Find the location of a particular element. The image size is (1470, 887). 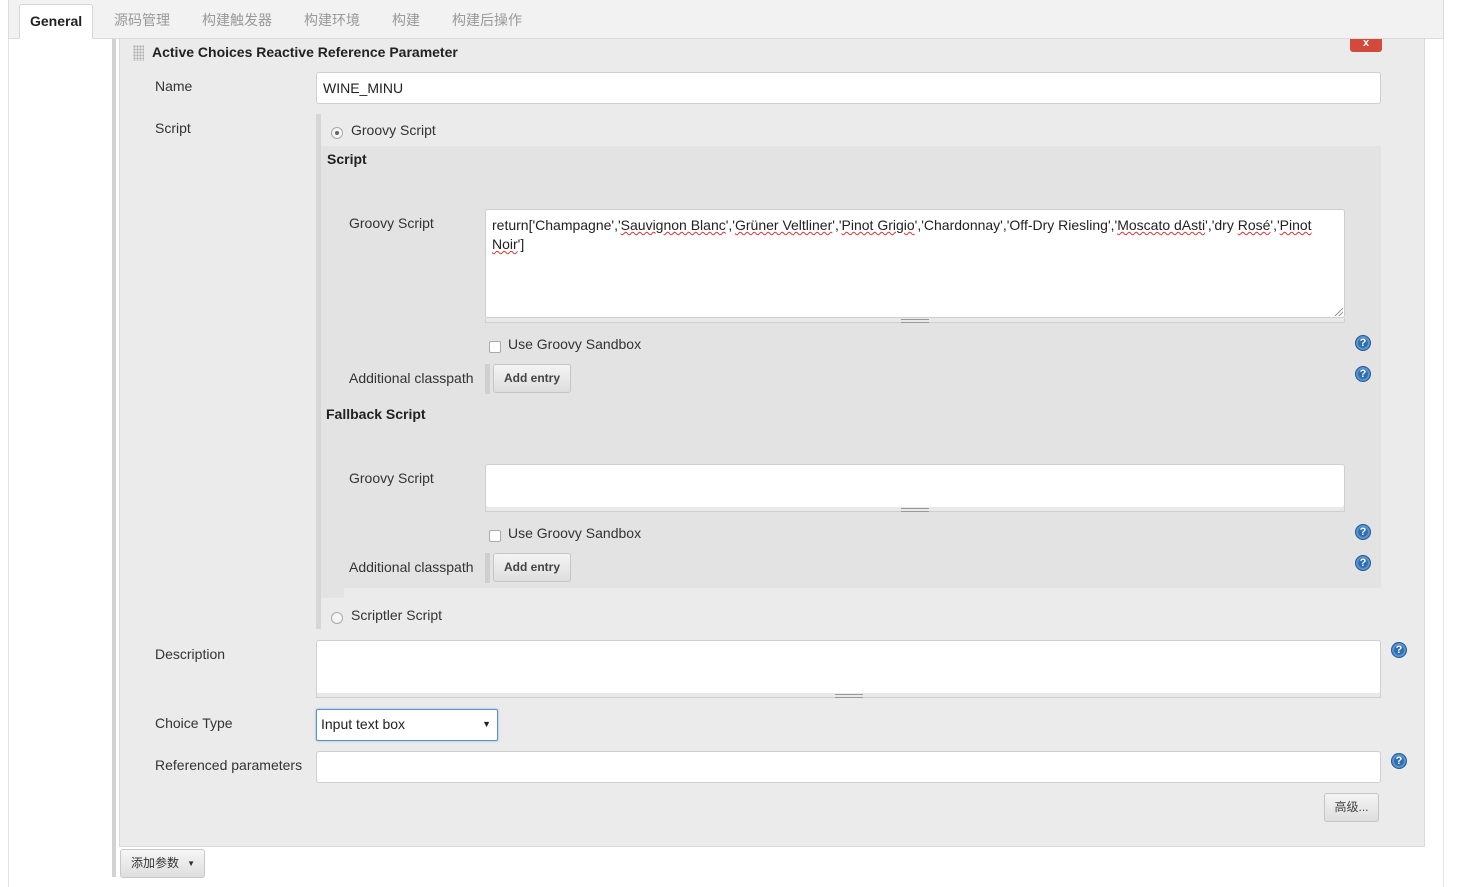

code-text: Noir is located at coordinates (505, 244).